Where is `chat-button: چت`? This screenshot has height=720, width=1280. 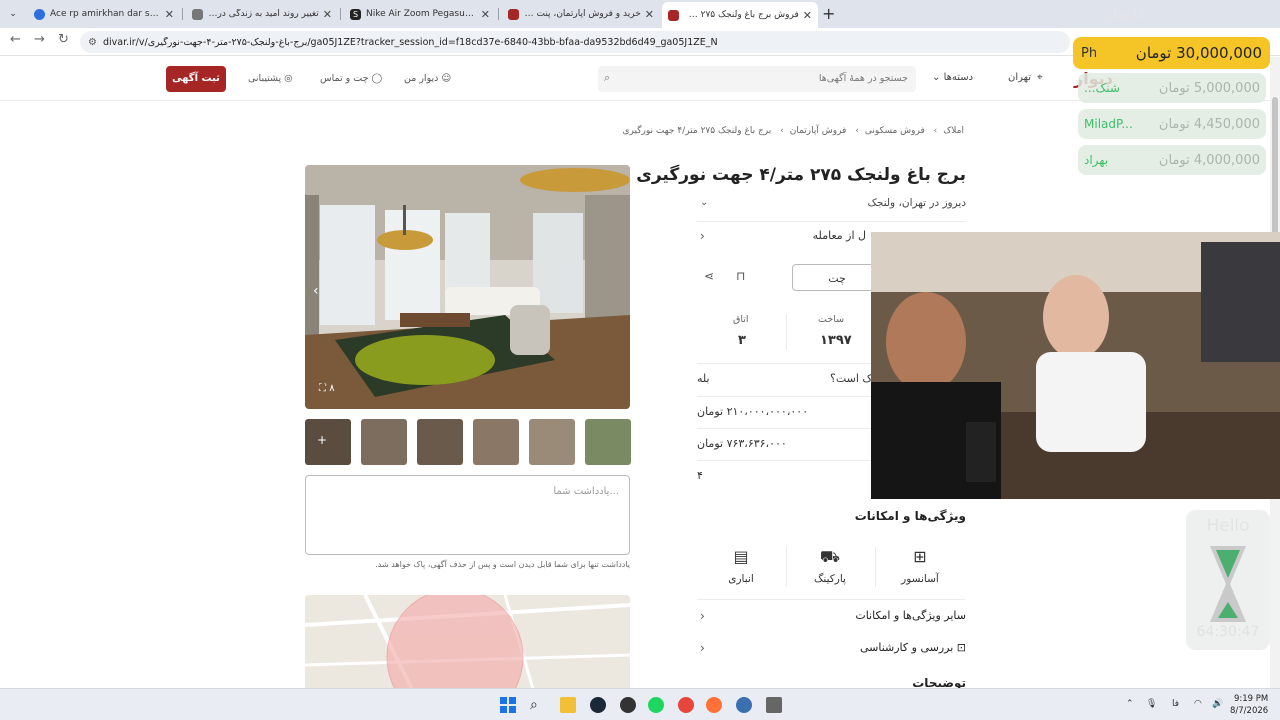 chat-button: چت is located at coordinates (837, 277).